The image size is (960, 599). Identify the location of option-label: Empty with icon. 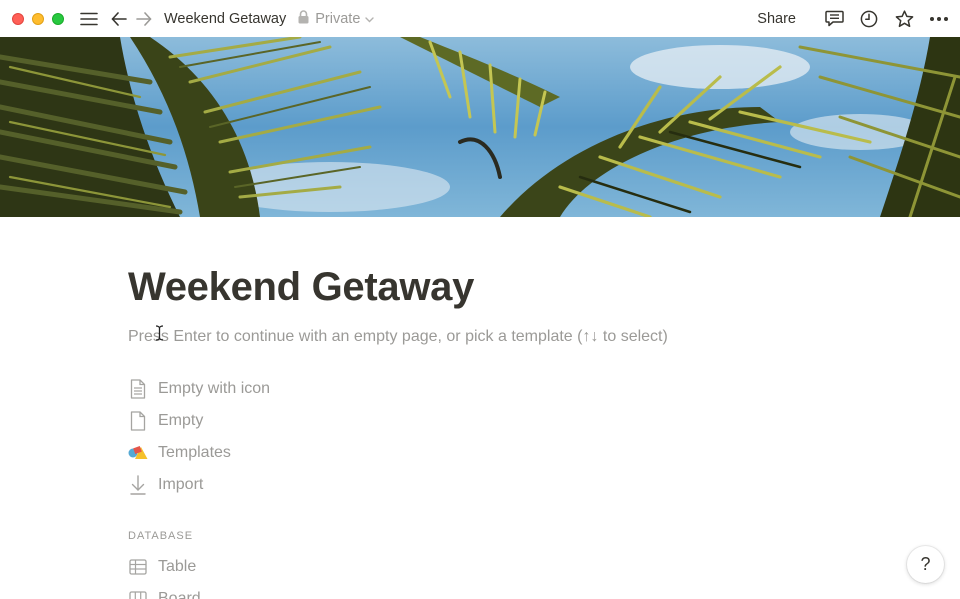
(214, 388).